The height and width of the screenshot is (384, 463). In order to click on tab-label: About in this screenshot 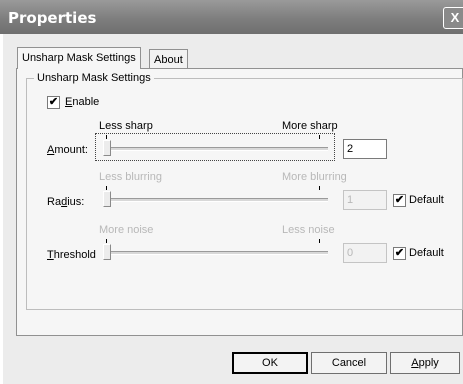, I will do `click(168, 60)`.